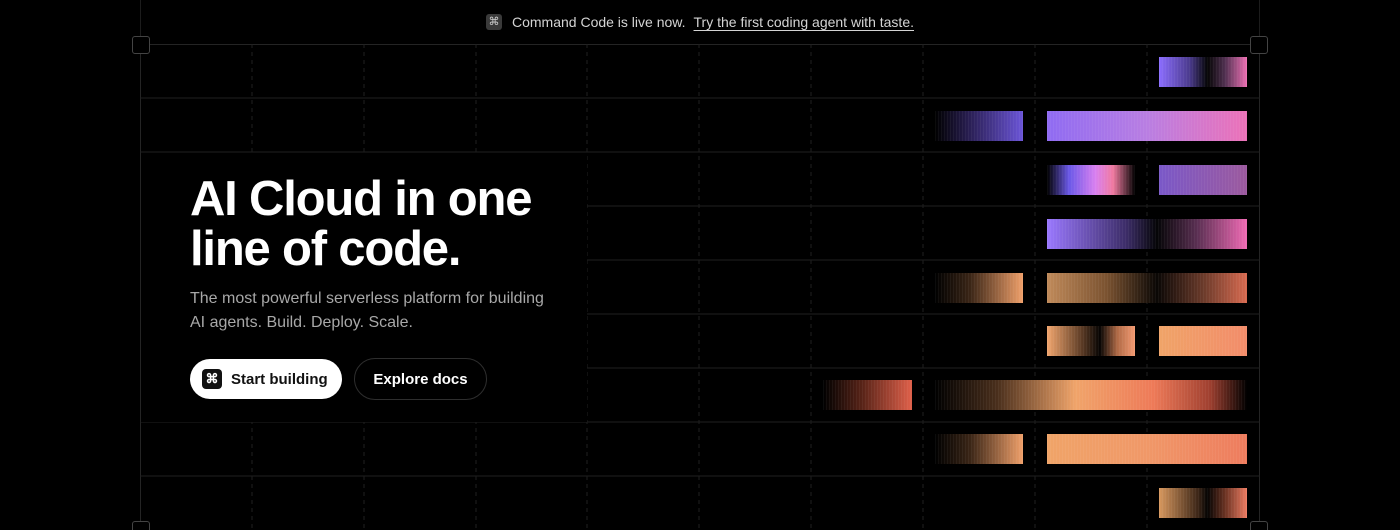  I want to click on announcement-text: Command Code is live now., so click(598, 22).